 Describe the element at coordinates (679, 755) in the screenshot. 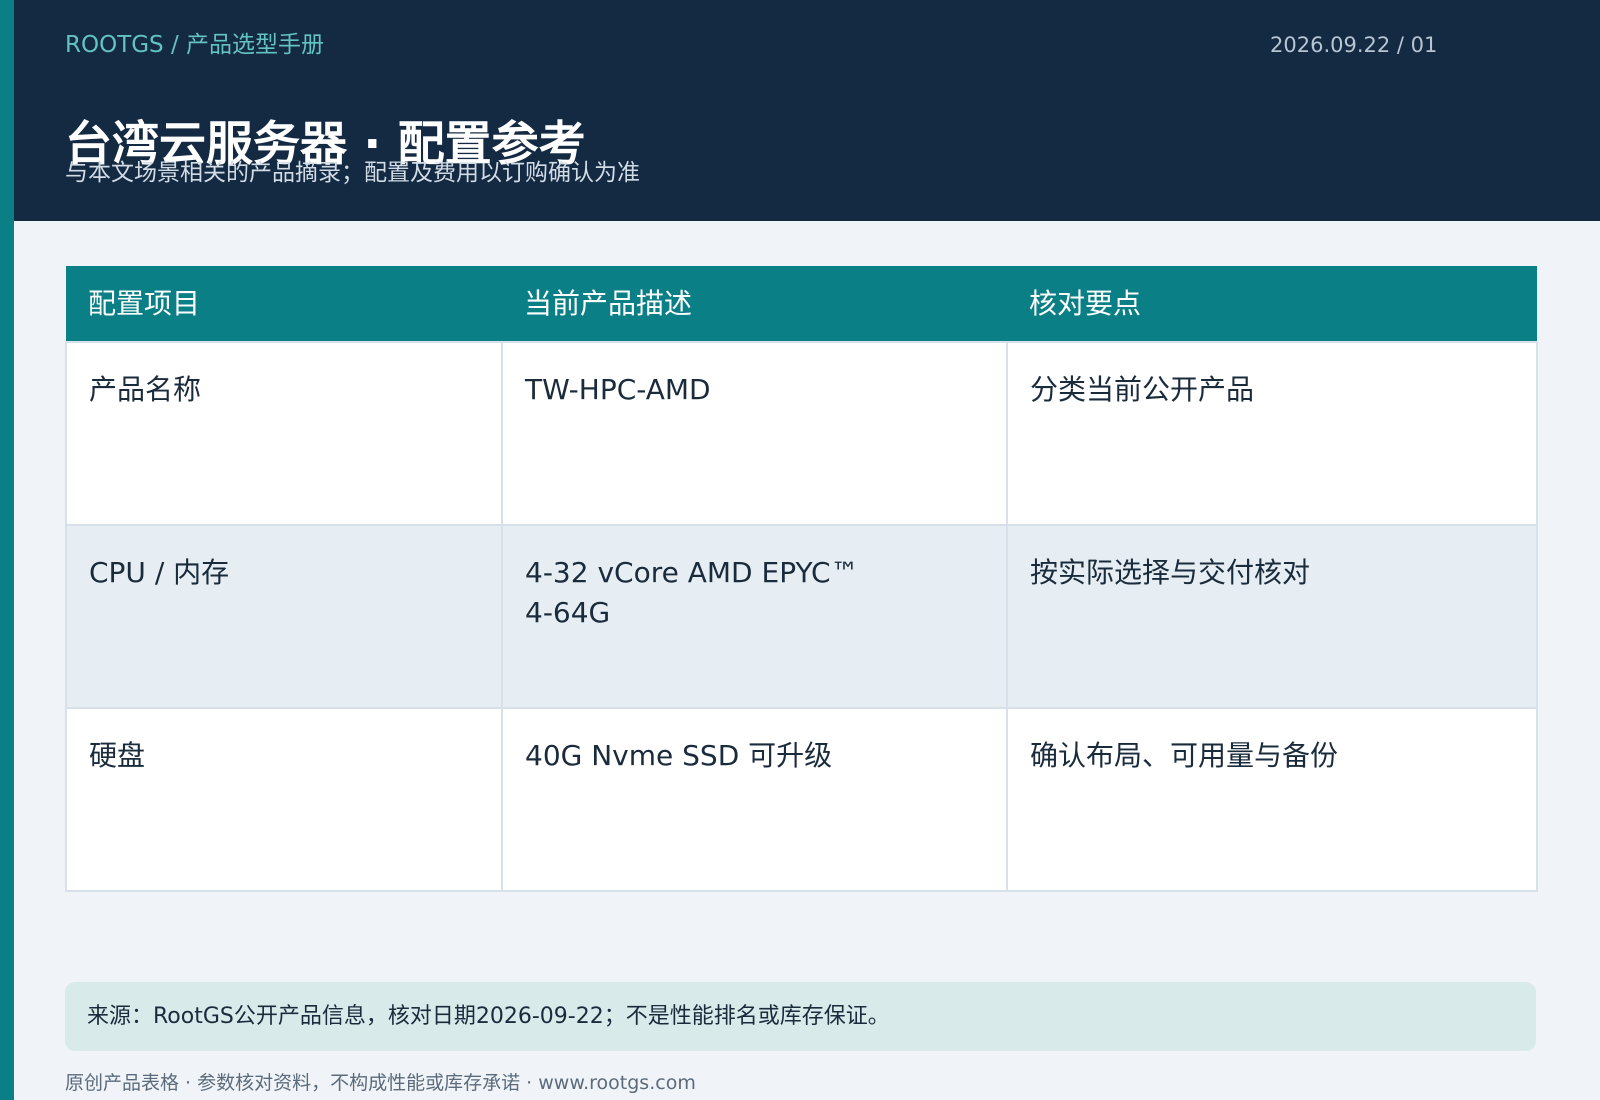

I see `description-line: 40G Nvme SSD 可升级` at that location.